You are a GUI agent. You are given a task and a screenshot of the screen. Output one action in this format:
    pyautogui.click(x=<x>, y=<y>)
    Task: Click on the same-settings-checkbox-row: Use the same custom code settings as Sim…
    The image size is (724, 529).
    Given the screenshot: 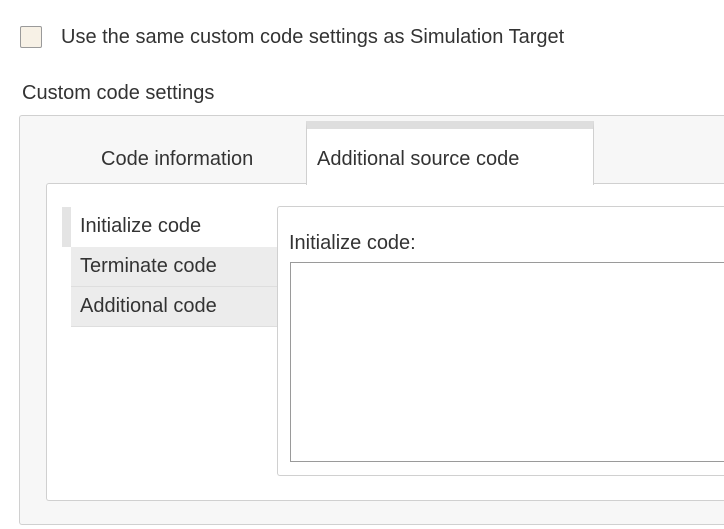 What is the action you would take?
    pyautogui.click(x=292, y=37)
    